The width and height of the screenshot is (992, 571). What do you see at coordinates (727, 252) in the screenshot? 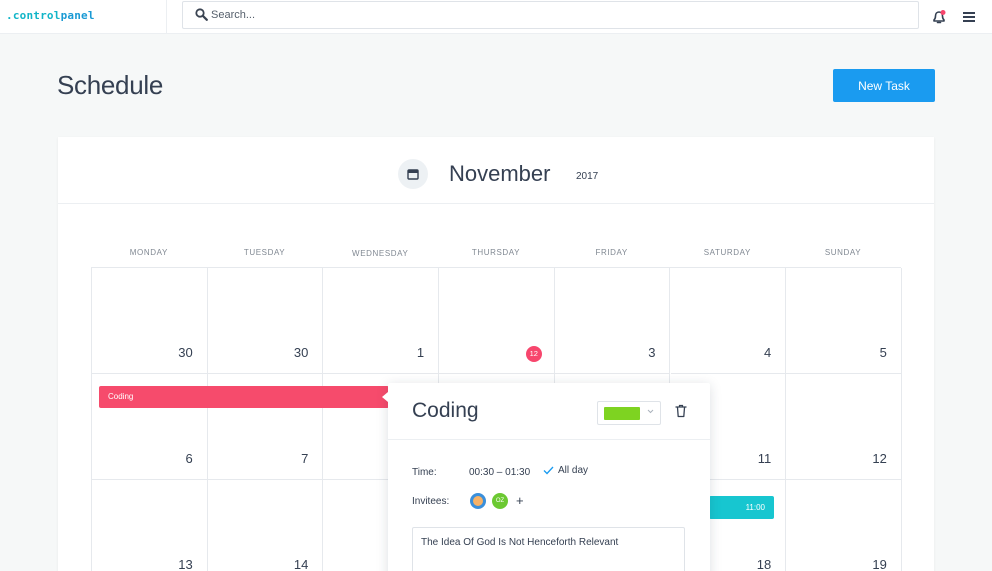
I see `weekday-label: SATURDAY` at bounding box center [727, 252].